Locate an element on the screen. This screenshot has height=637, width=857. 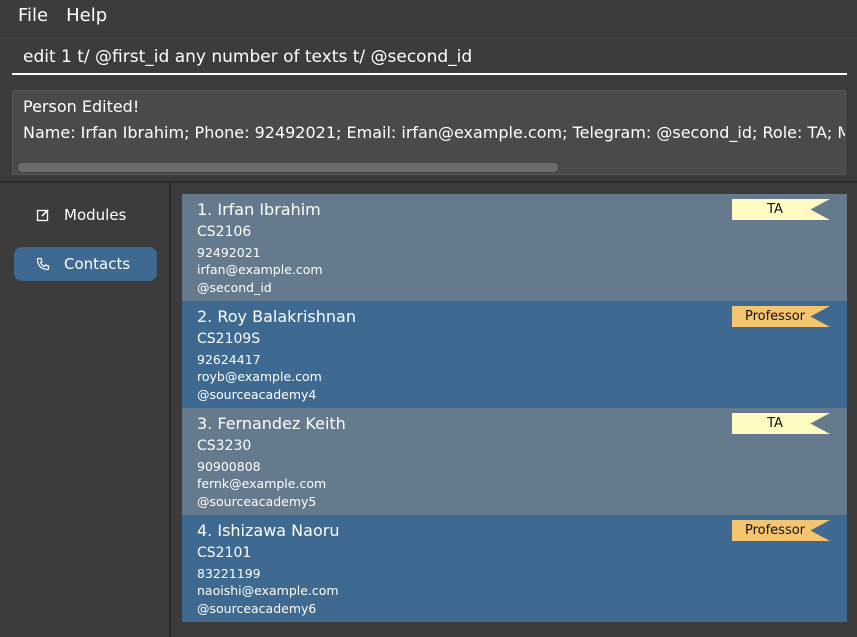
menu-bar: File Help is located at coordinates (428, 16).